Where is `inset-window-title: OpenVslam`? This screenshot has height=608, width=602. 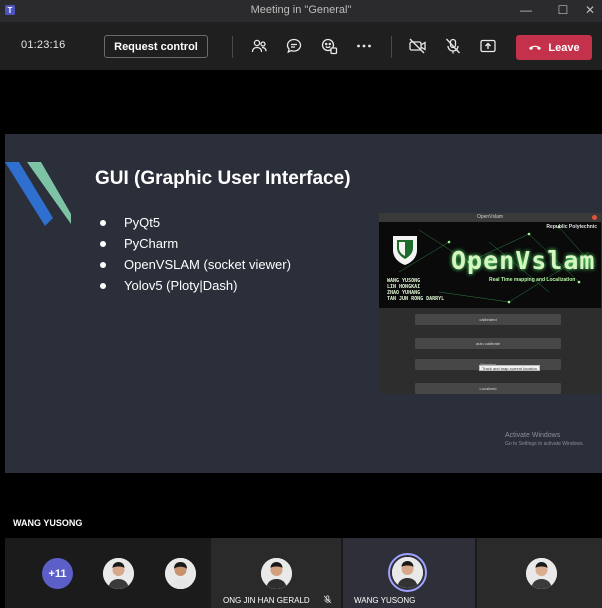 inset-window-title: OpenVslam is located at coordinates (490, 217).